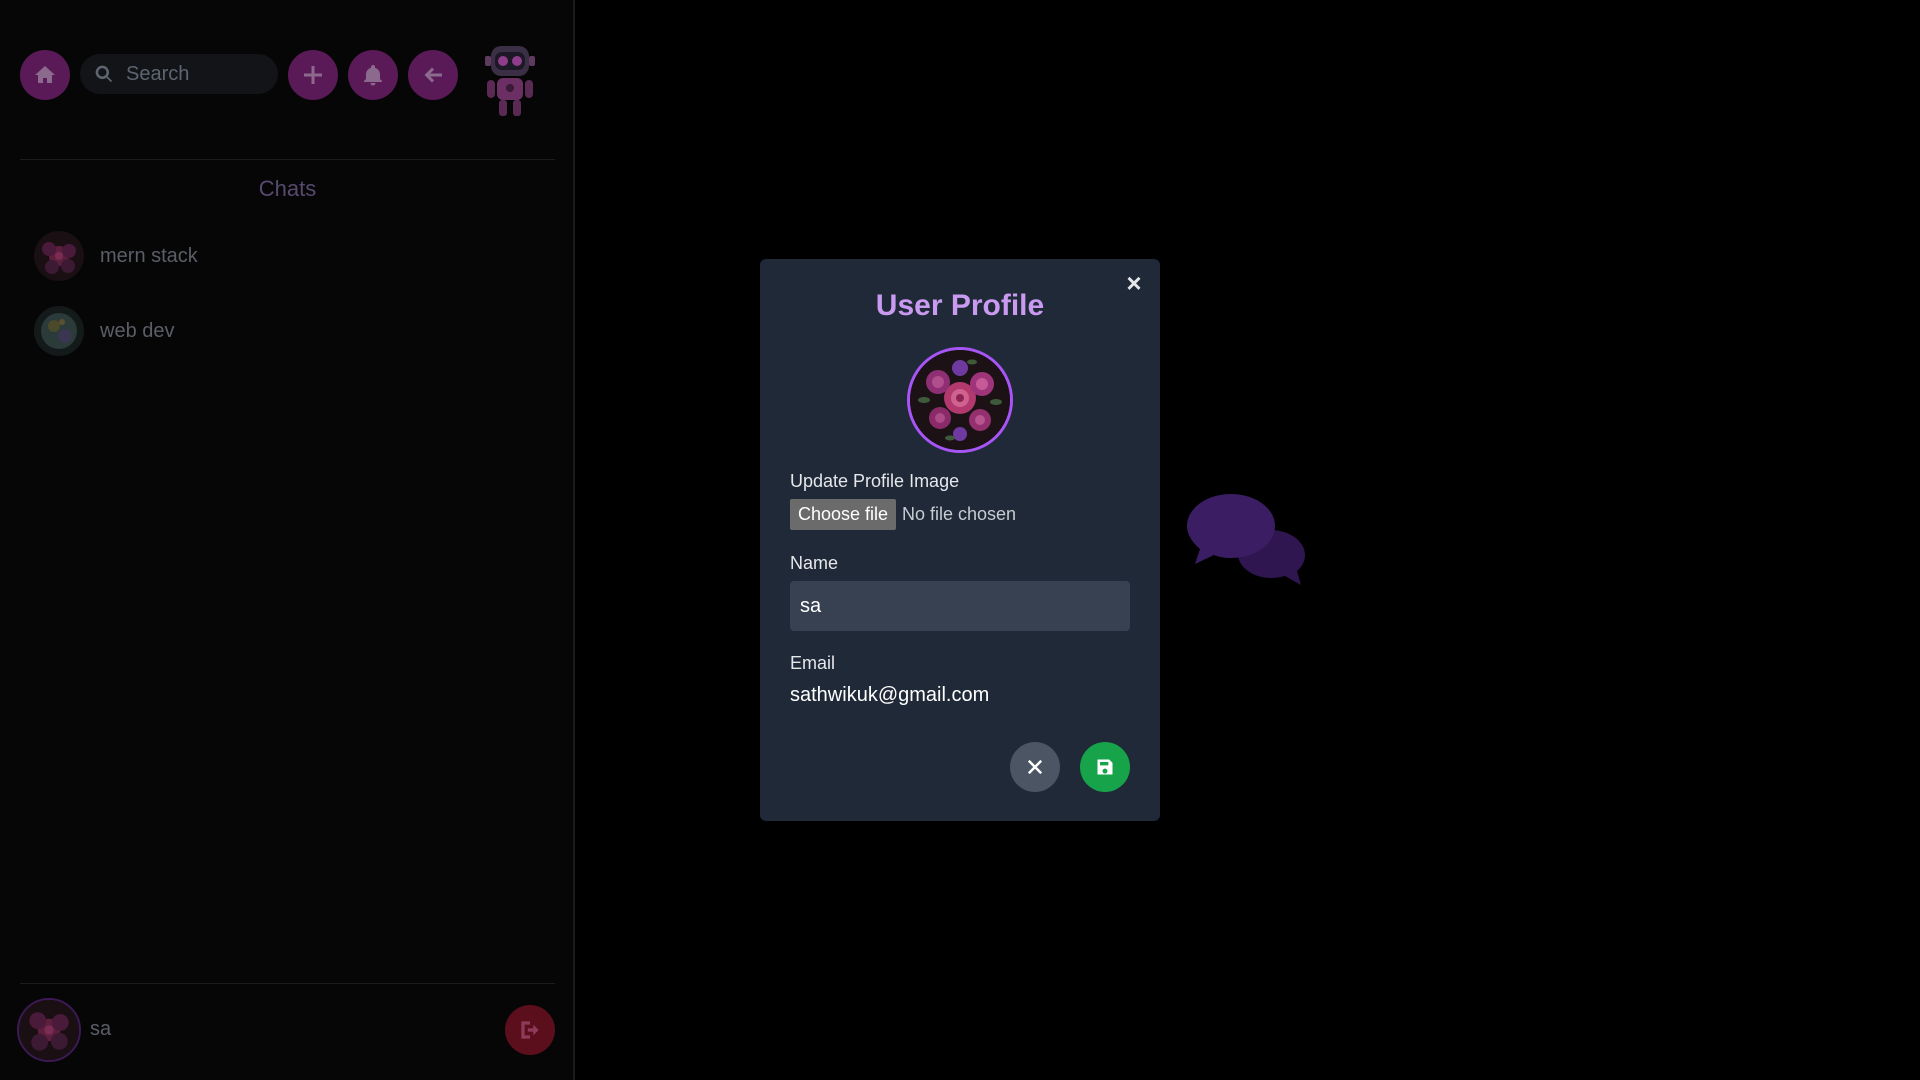  What do you see at coordinates (137, 330) in the screenshot?
I see `chat-name: web dev` at bounding box center [137, 330].